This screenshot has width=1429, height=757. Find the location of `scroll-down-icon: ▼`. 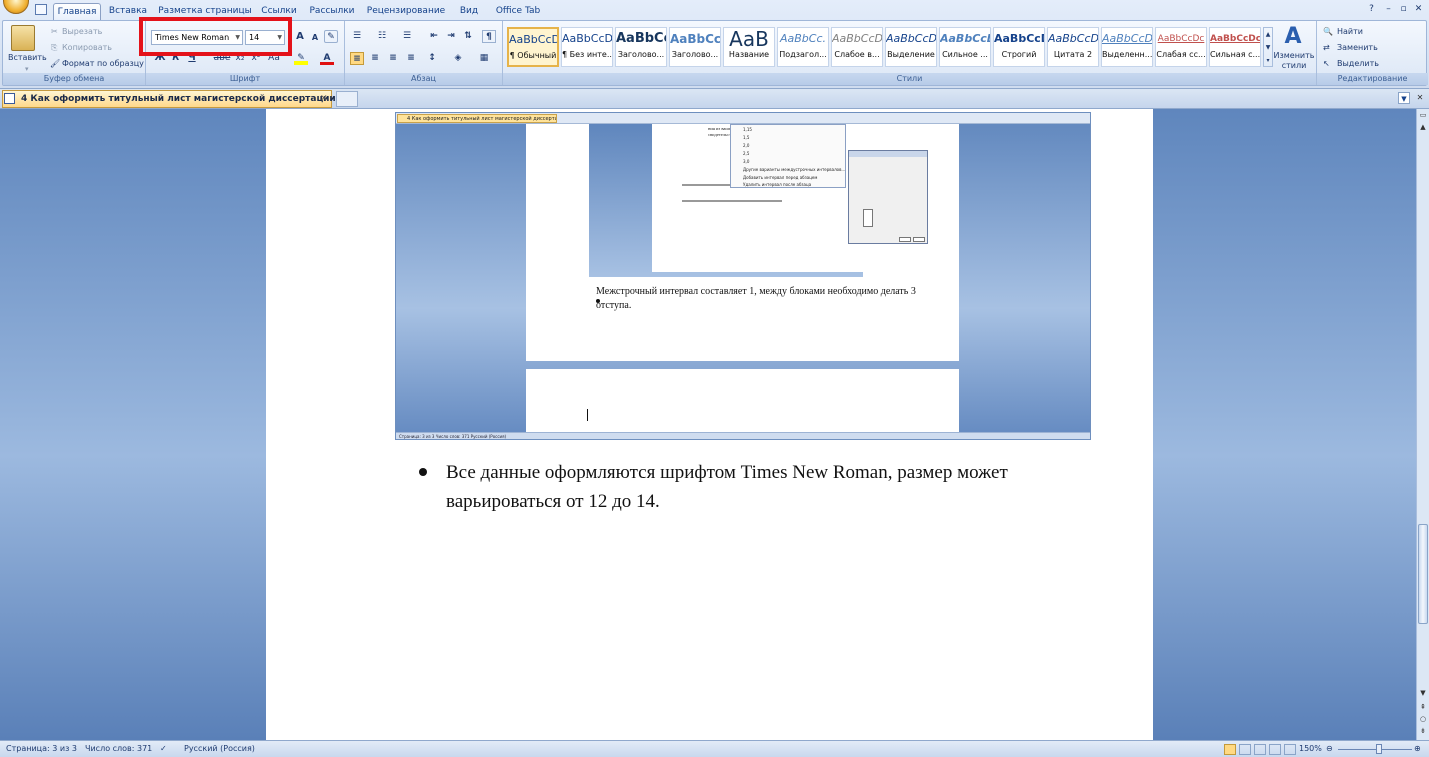

scroll-down-icon: ▼ is located at coordinates (1423, 694).